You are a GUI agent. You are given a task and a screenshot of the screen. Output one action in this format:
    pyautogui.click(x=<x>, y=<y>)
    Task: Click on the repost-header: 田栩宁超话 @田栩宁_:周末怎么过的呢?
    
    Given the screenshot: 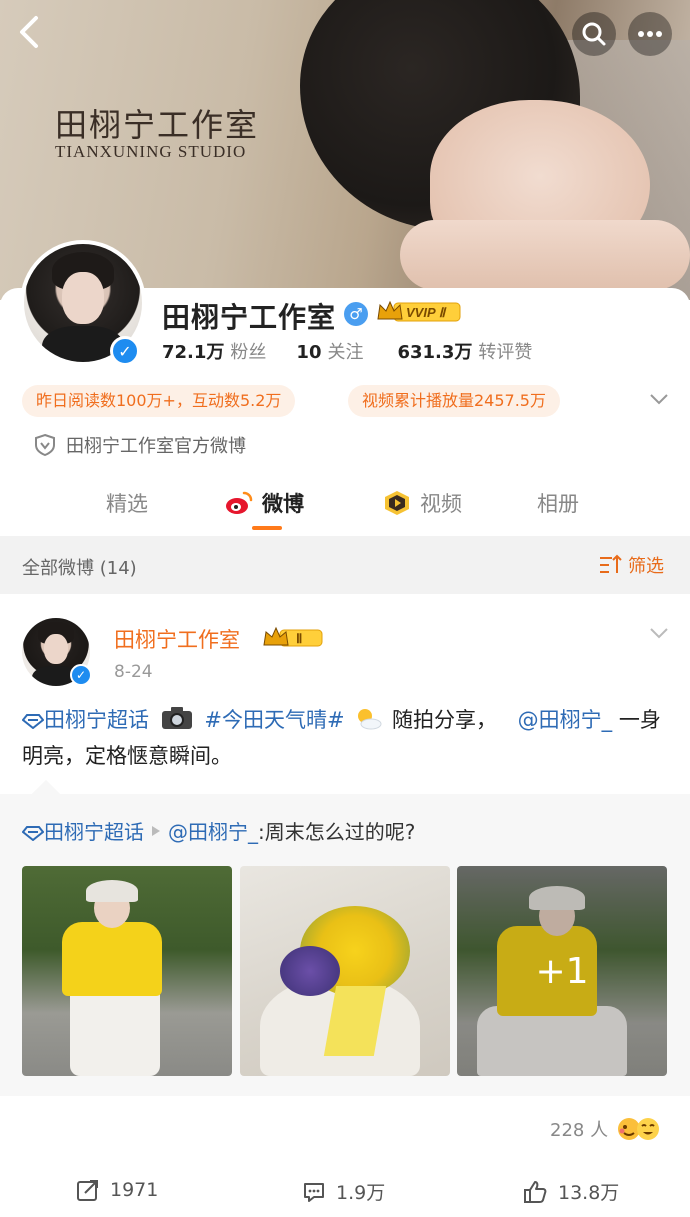 What is the action you would take?
    pyautogui.click(x=218, y=830)
    